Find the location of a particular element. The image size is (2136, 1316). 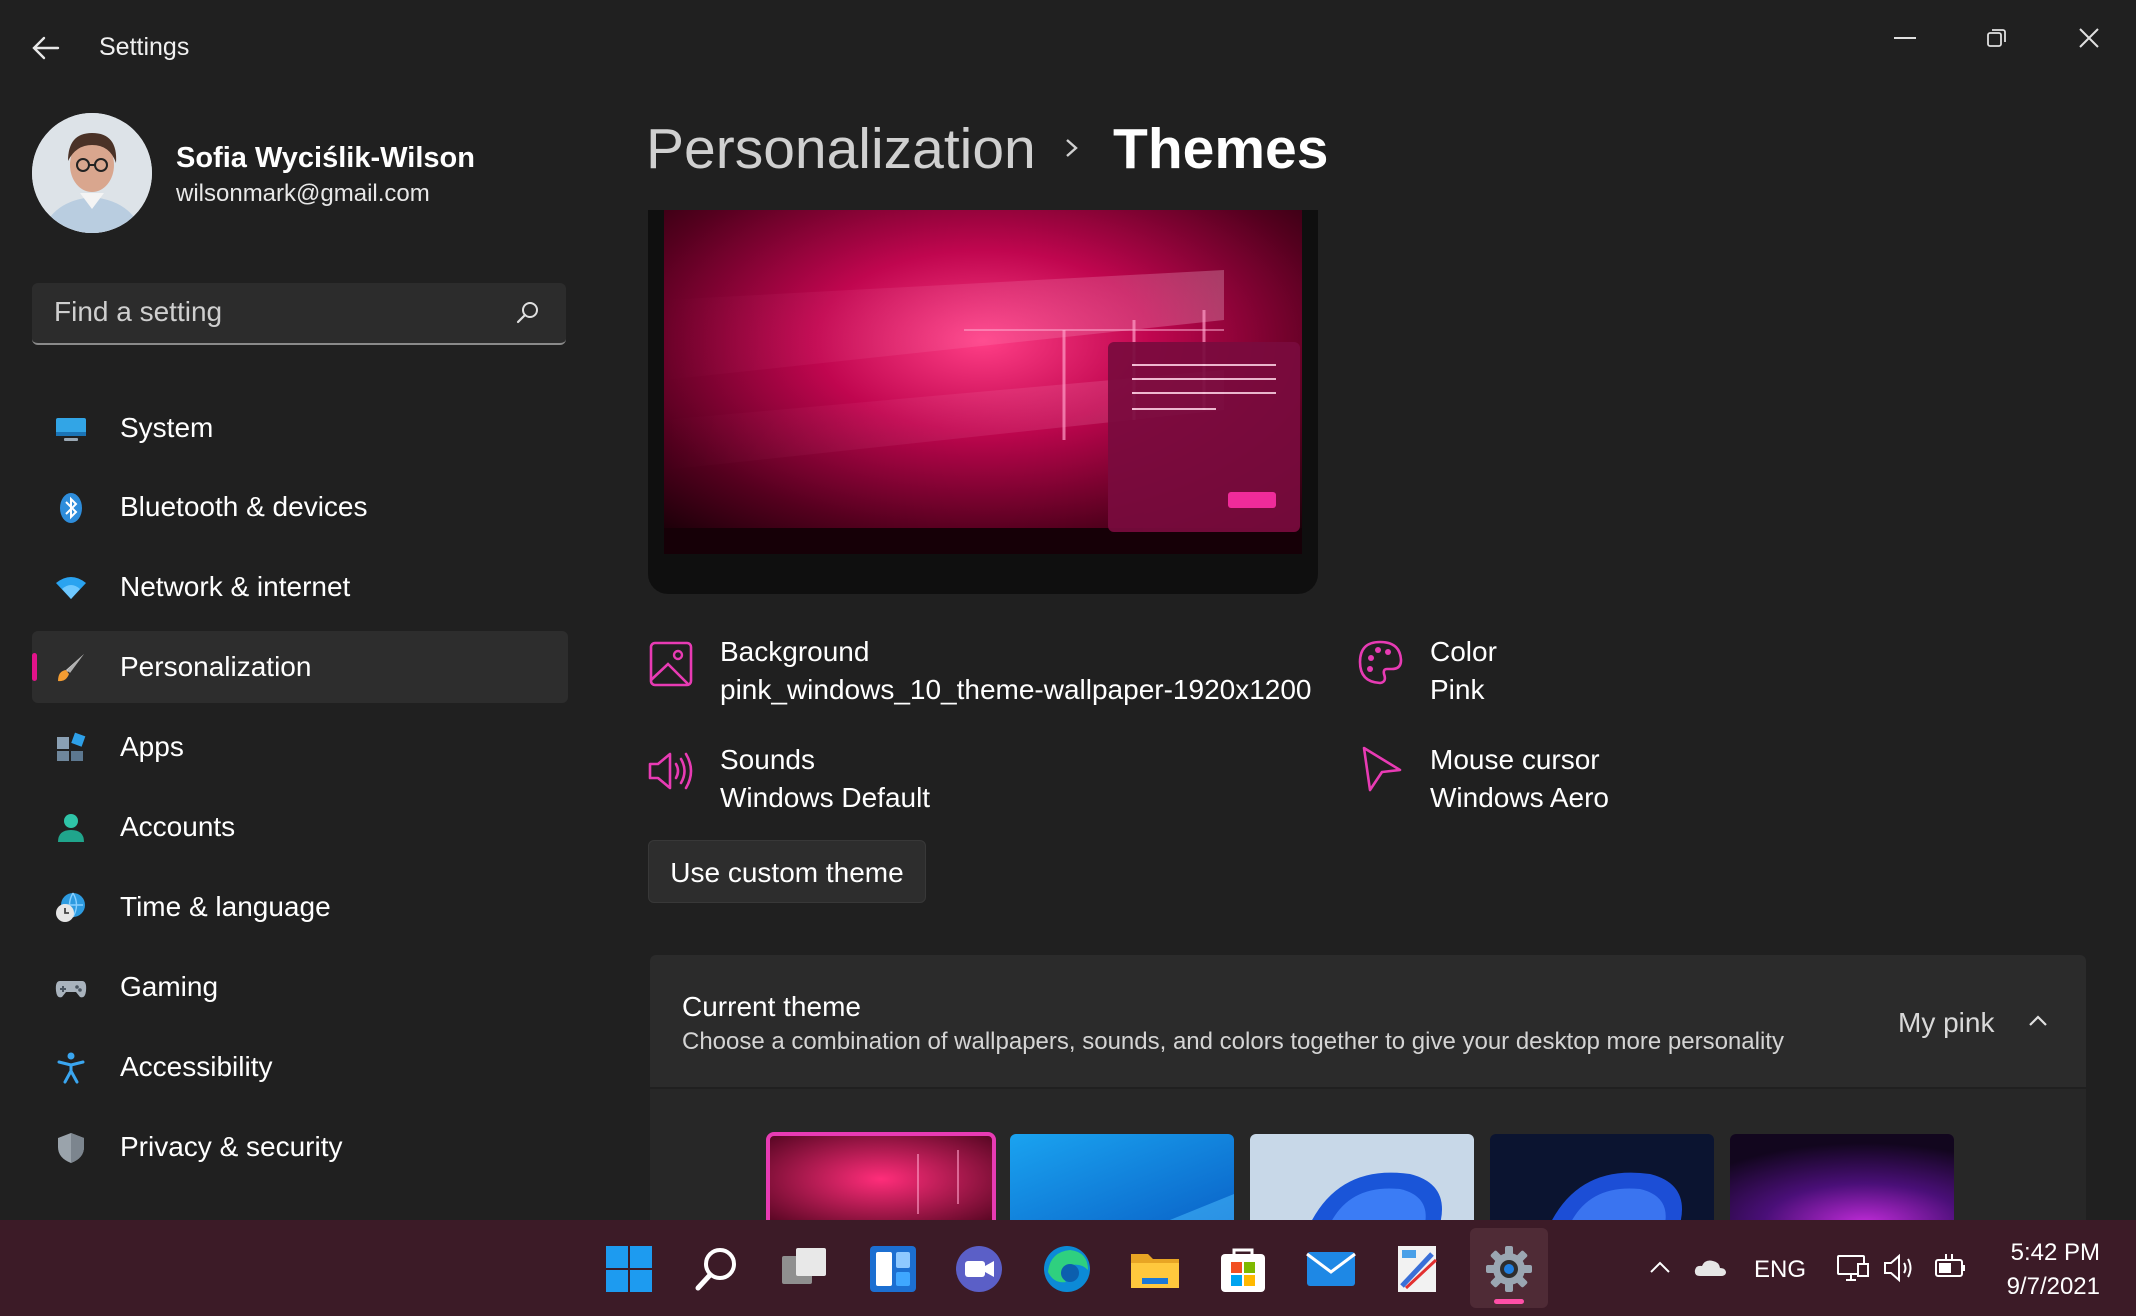

restore-button is located at coordinates (1997, 38).